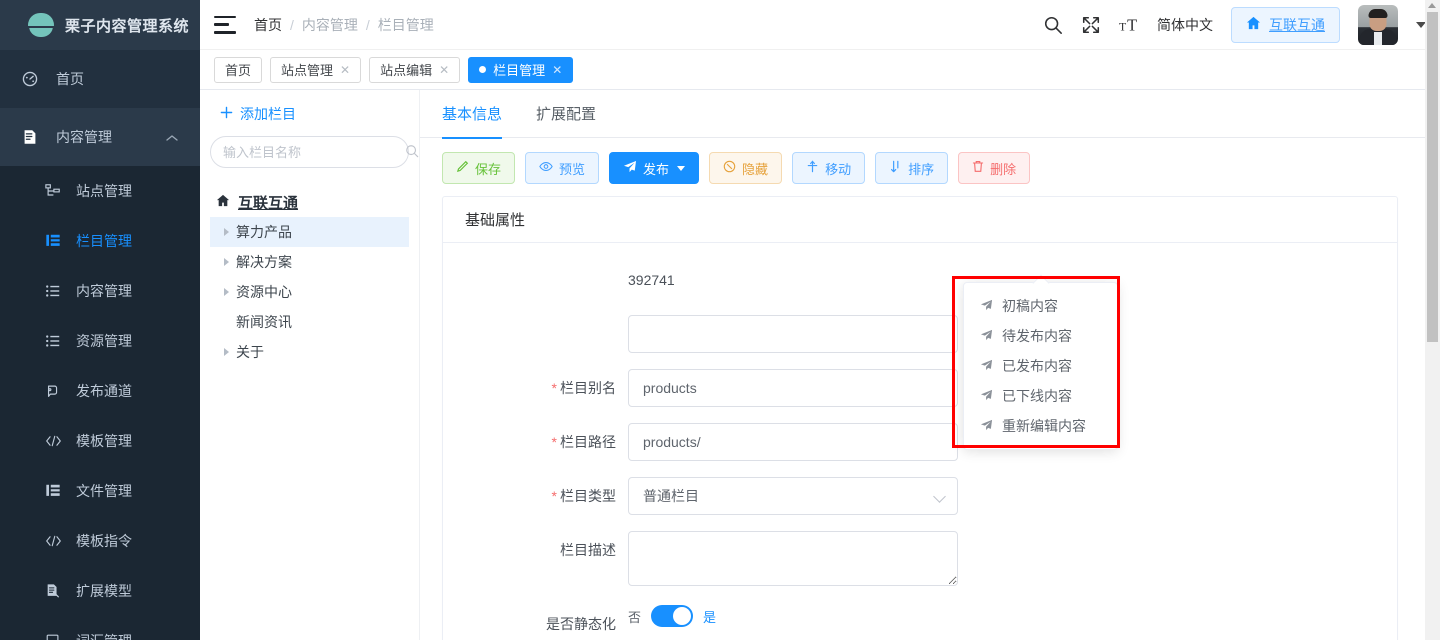  Describe the element at coordinates (793, 558) in the screenshot. I see `column-description-textarea` at that location.